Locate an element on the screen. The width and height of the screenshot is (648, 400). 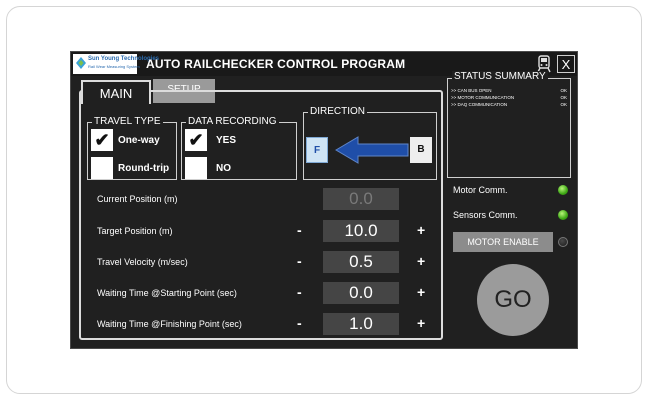
sensors-comm-label: Sensors Comm. is located at coordinates (485, 215).